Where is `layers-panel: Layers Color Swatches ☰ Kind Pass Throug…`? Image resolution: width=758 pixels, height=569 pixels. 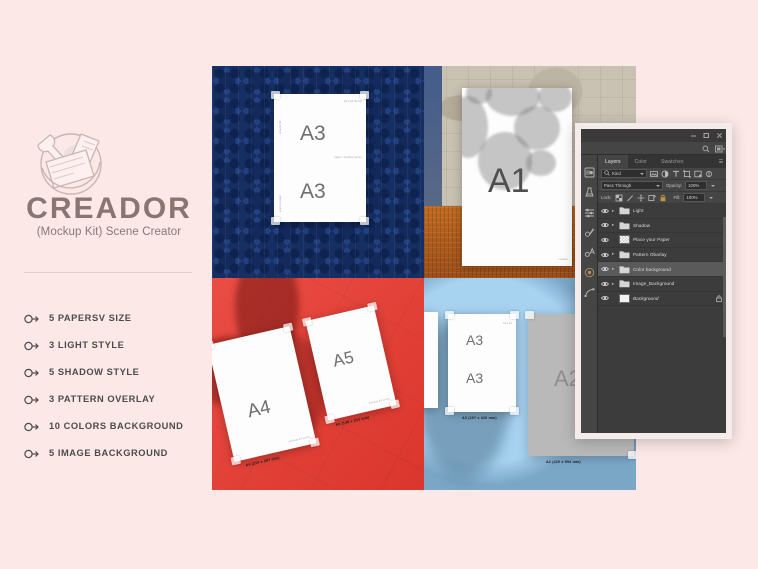
layers-panel: Layers Color Swatches ☰ Kind Pass Throug… is located at coordinates (662, 294).